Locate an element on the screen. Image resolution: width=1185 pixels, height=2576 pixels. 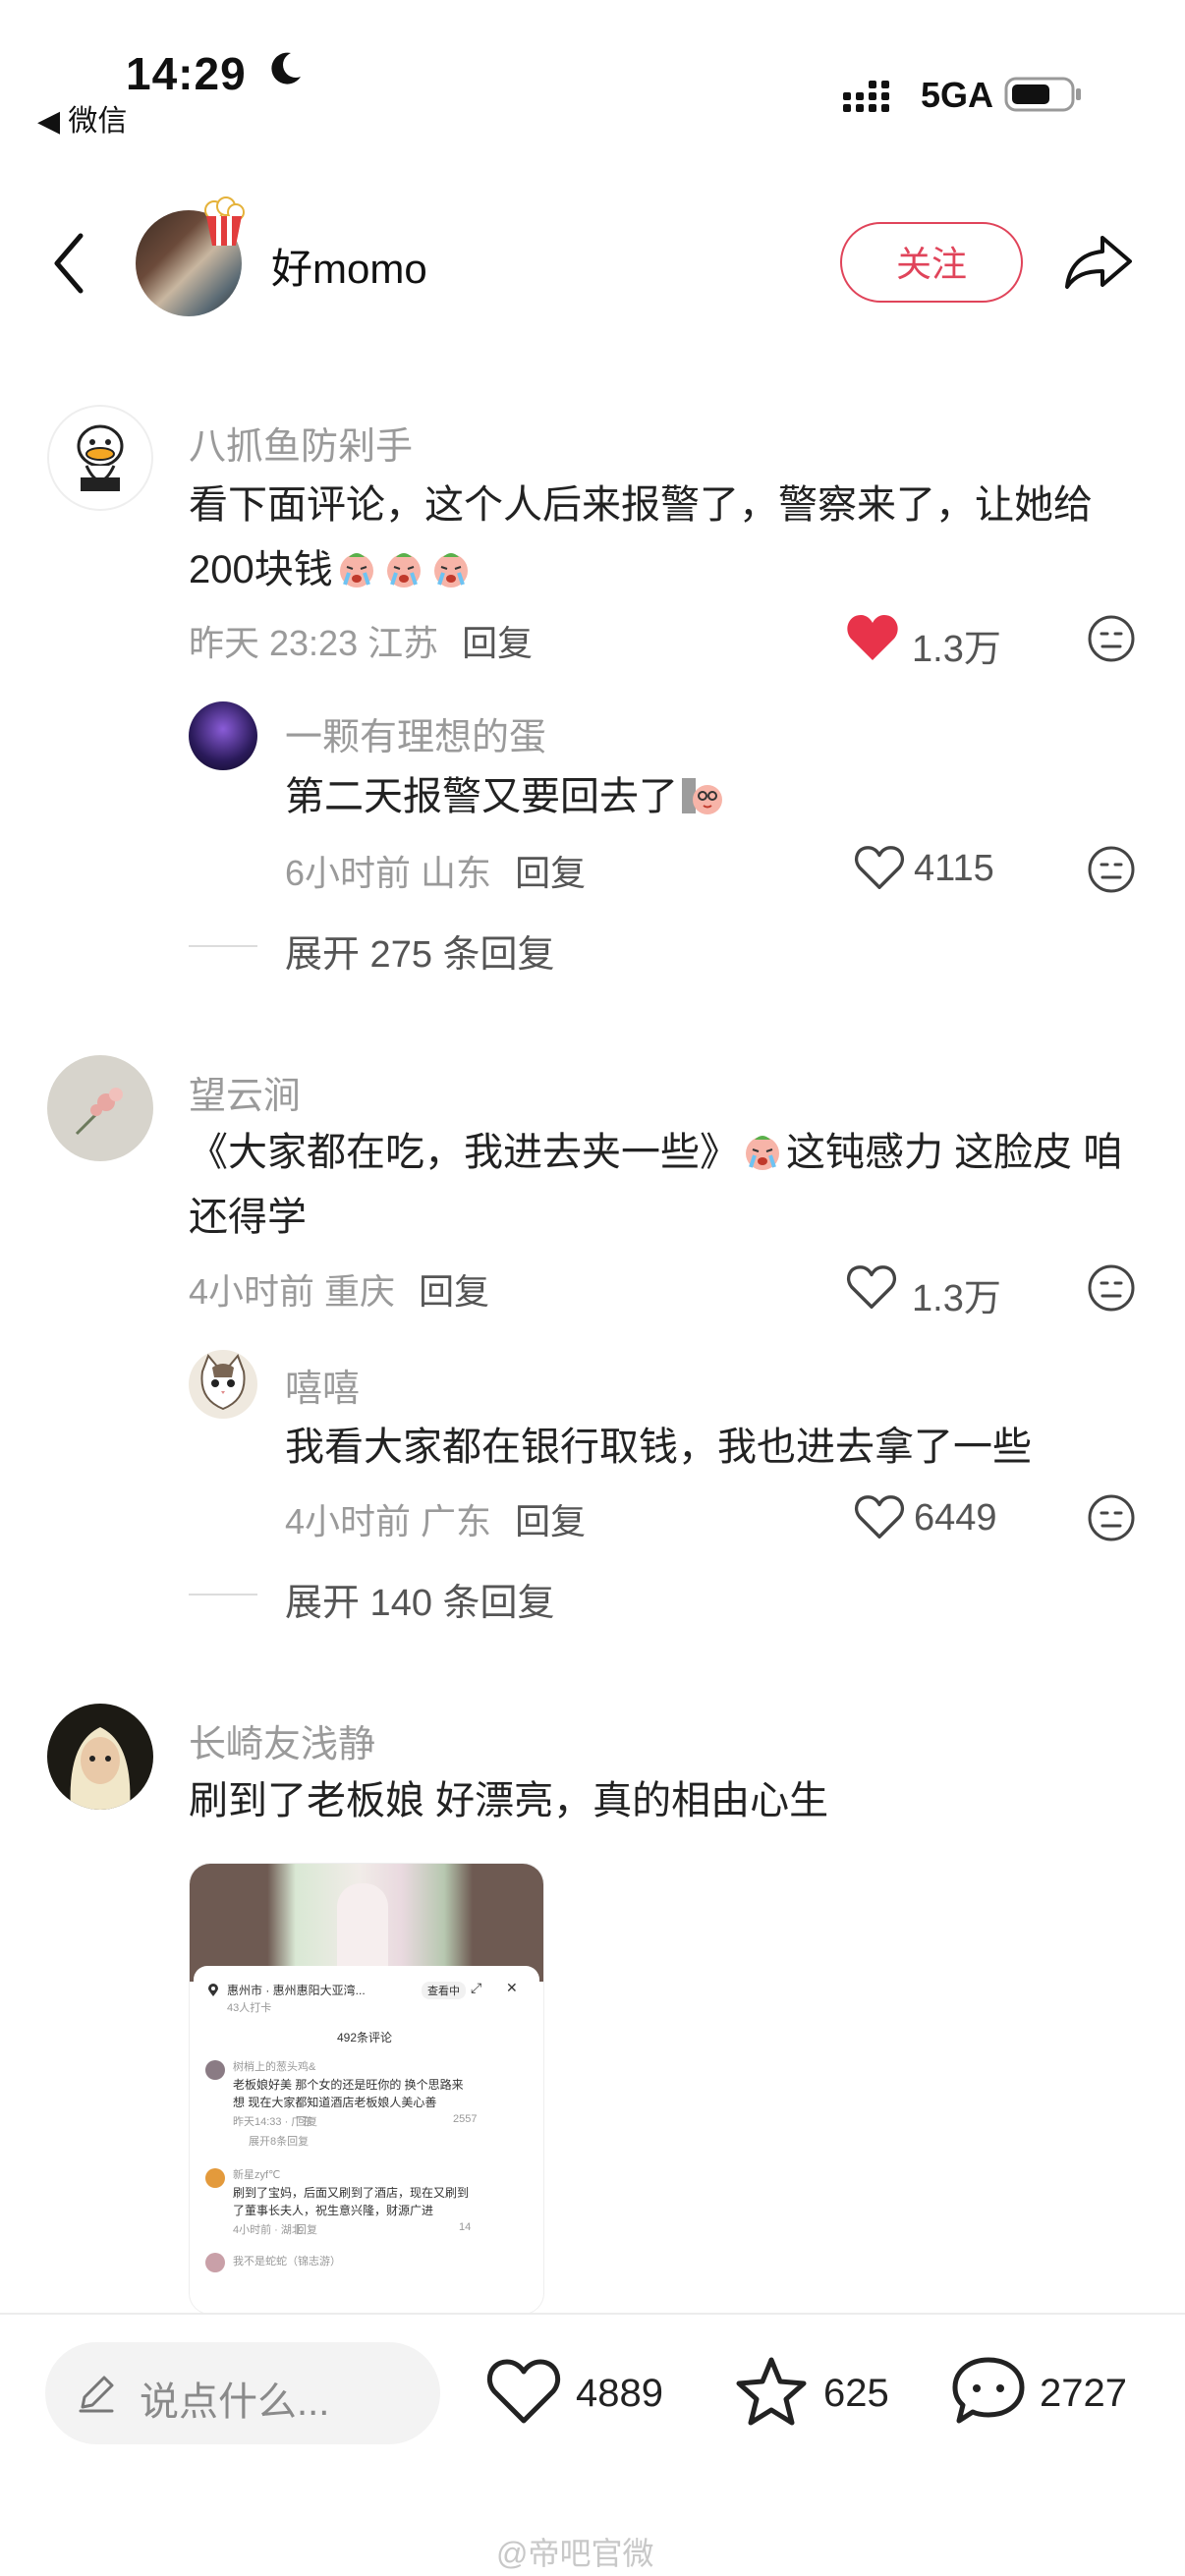
image-close-icon: ✕ is located at coordinates (512, 1987).